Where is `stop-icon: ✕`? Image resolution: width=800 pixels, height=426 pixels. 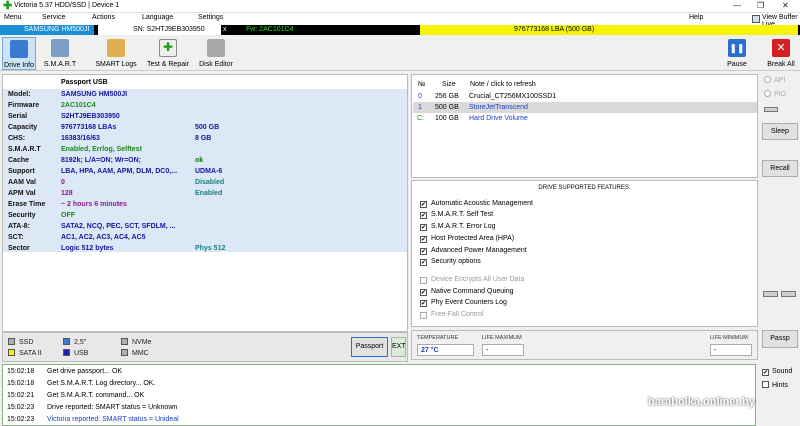 stop-icon: ✕ is located at coordinates (781, 48).